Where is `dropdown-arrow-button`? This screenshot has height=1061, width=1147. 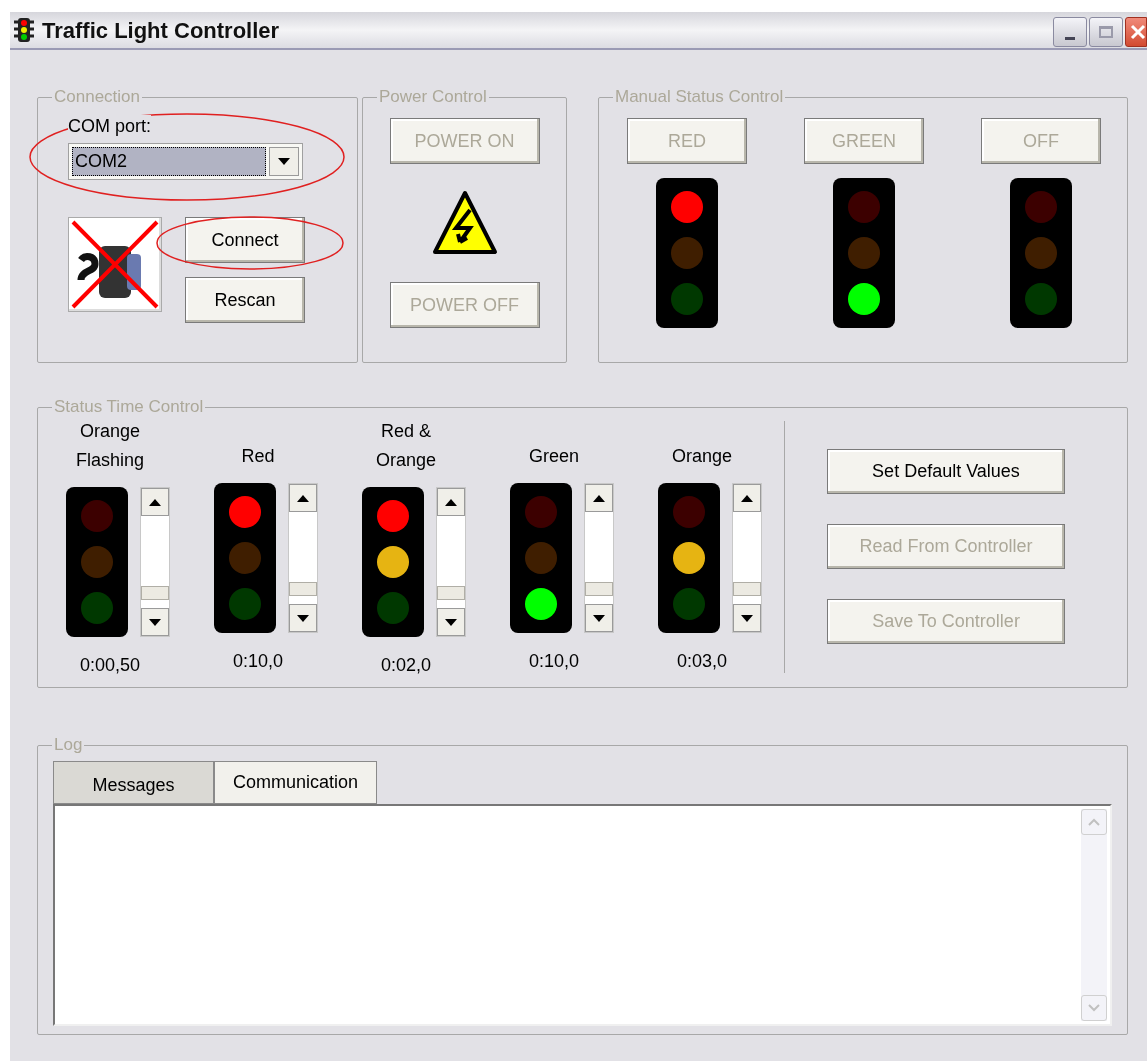
dropdown-arrow-button is located at coordinates (284, 161).